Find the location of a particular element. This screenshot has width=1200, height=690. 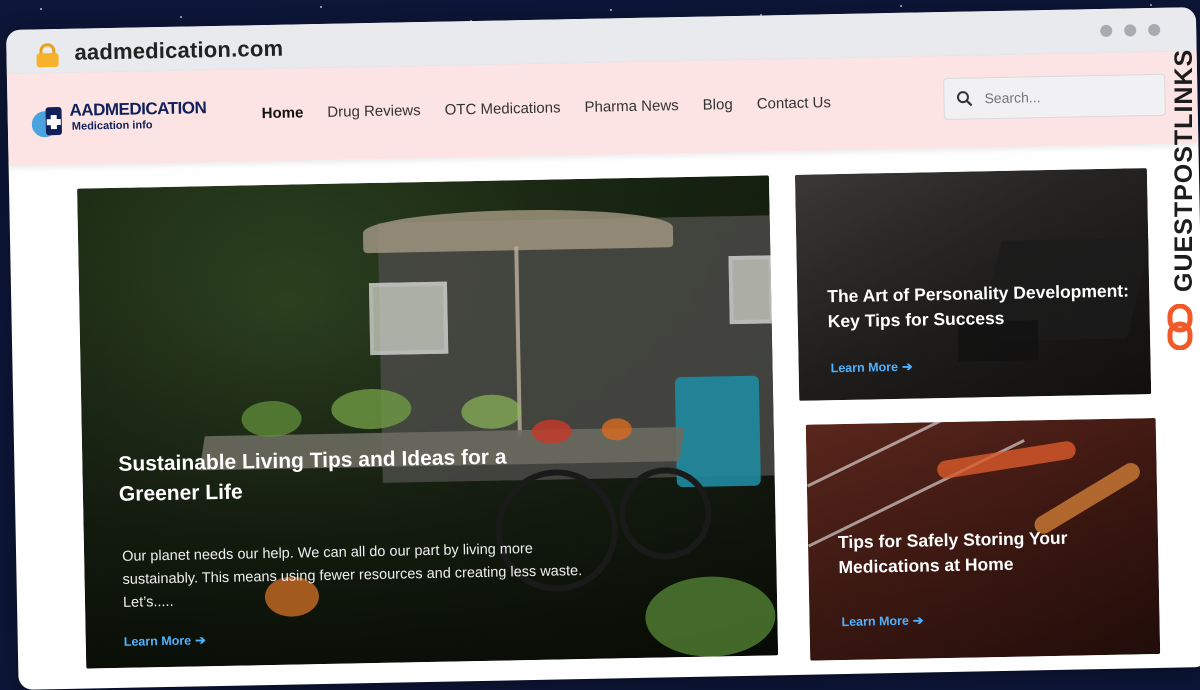

nav-item-pharma-news: Pharma News is located at coordinates (631, 106).